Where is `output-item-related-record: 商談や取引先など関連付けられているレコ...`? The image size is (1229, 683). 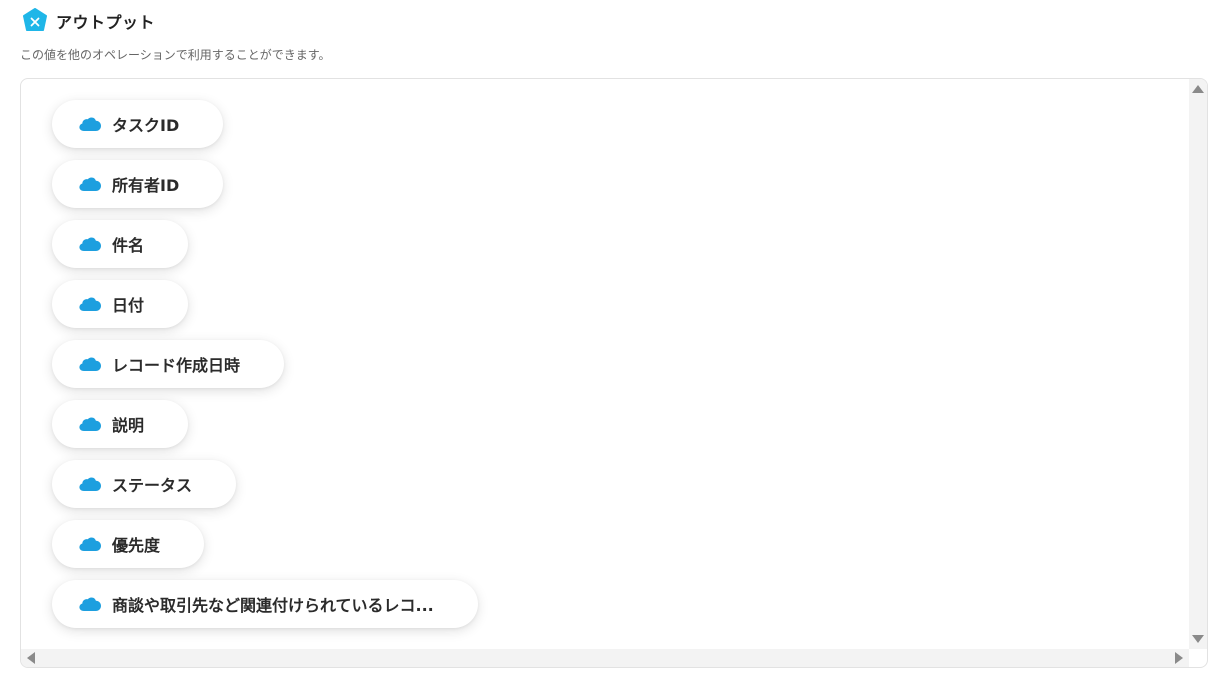
output-item-related-record: 商談や取引先など関連付けられているレコ... is located at coordinates (265, 604).